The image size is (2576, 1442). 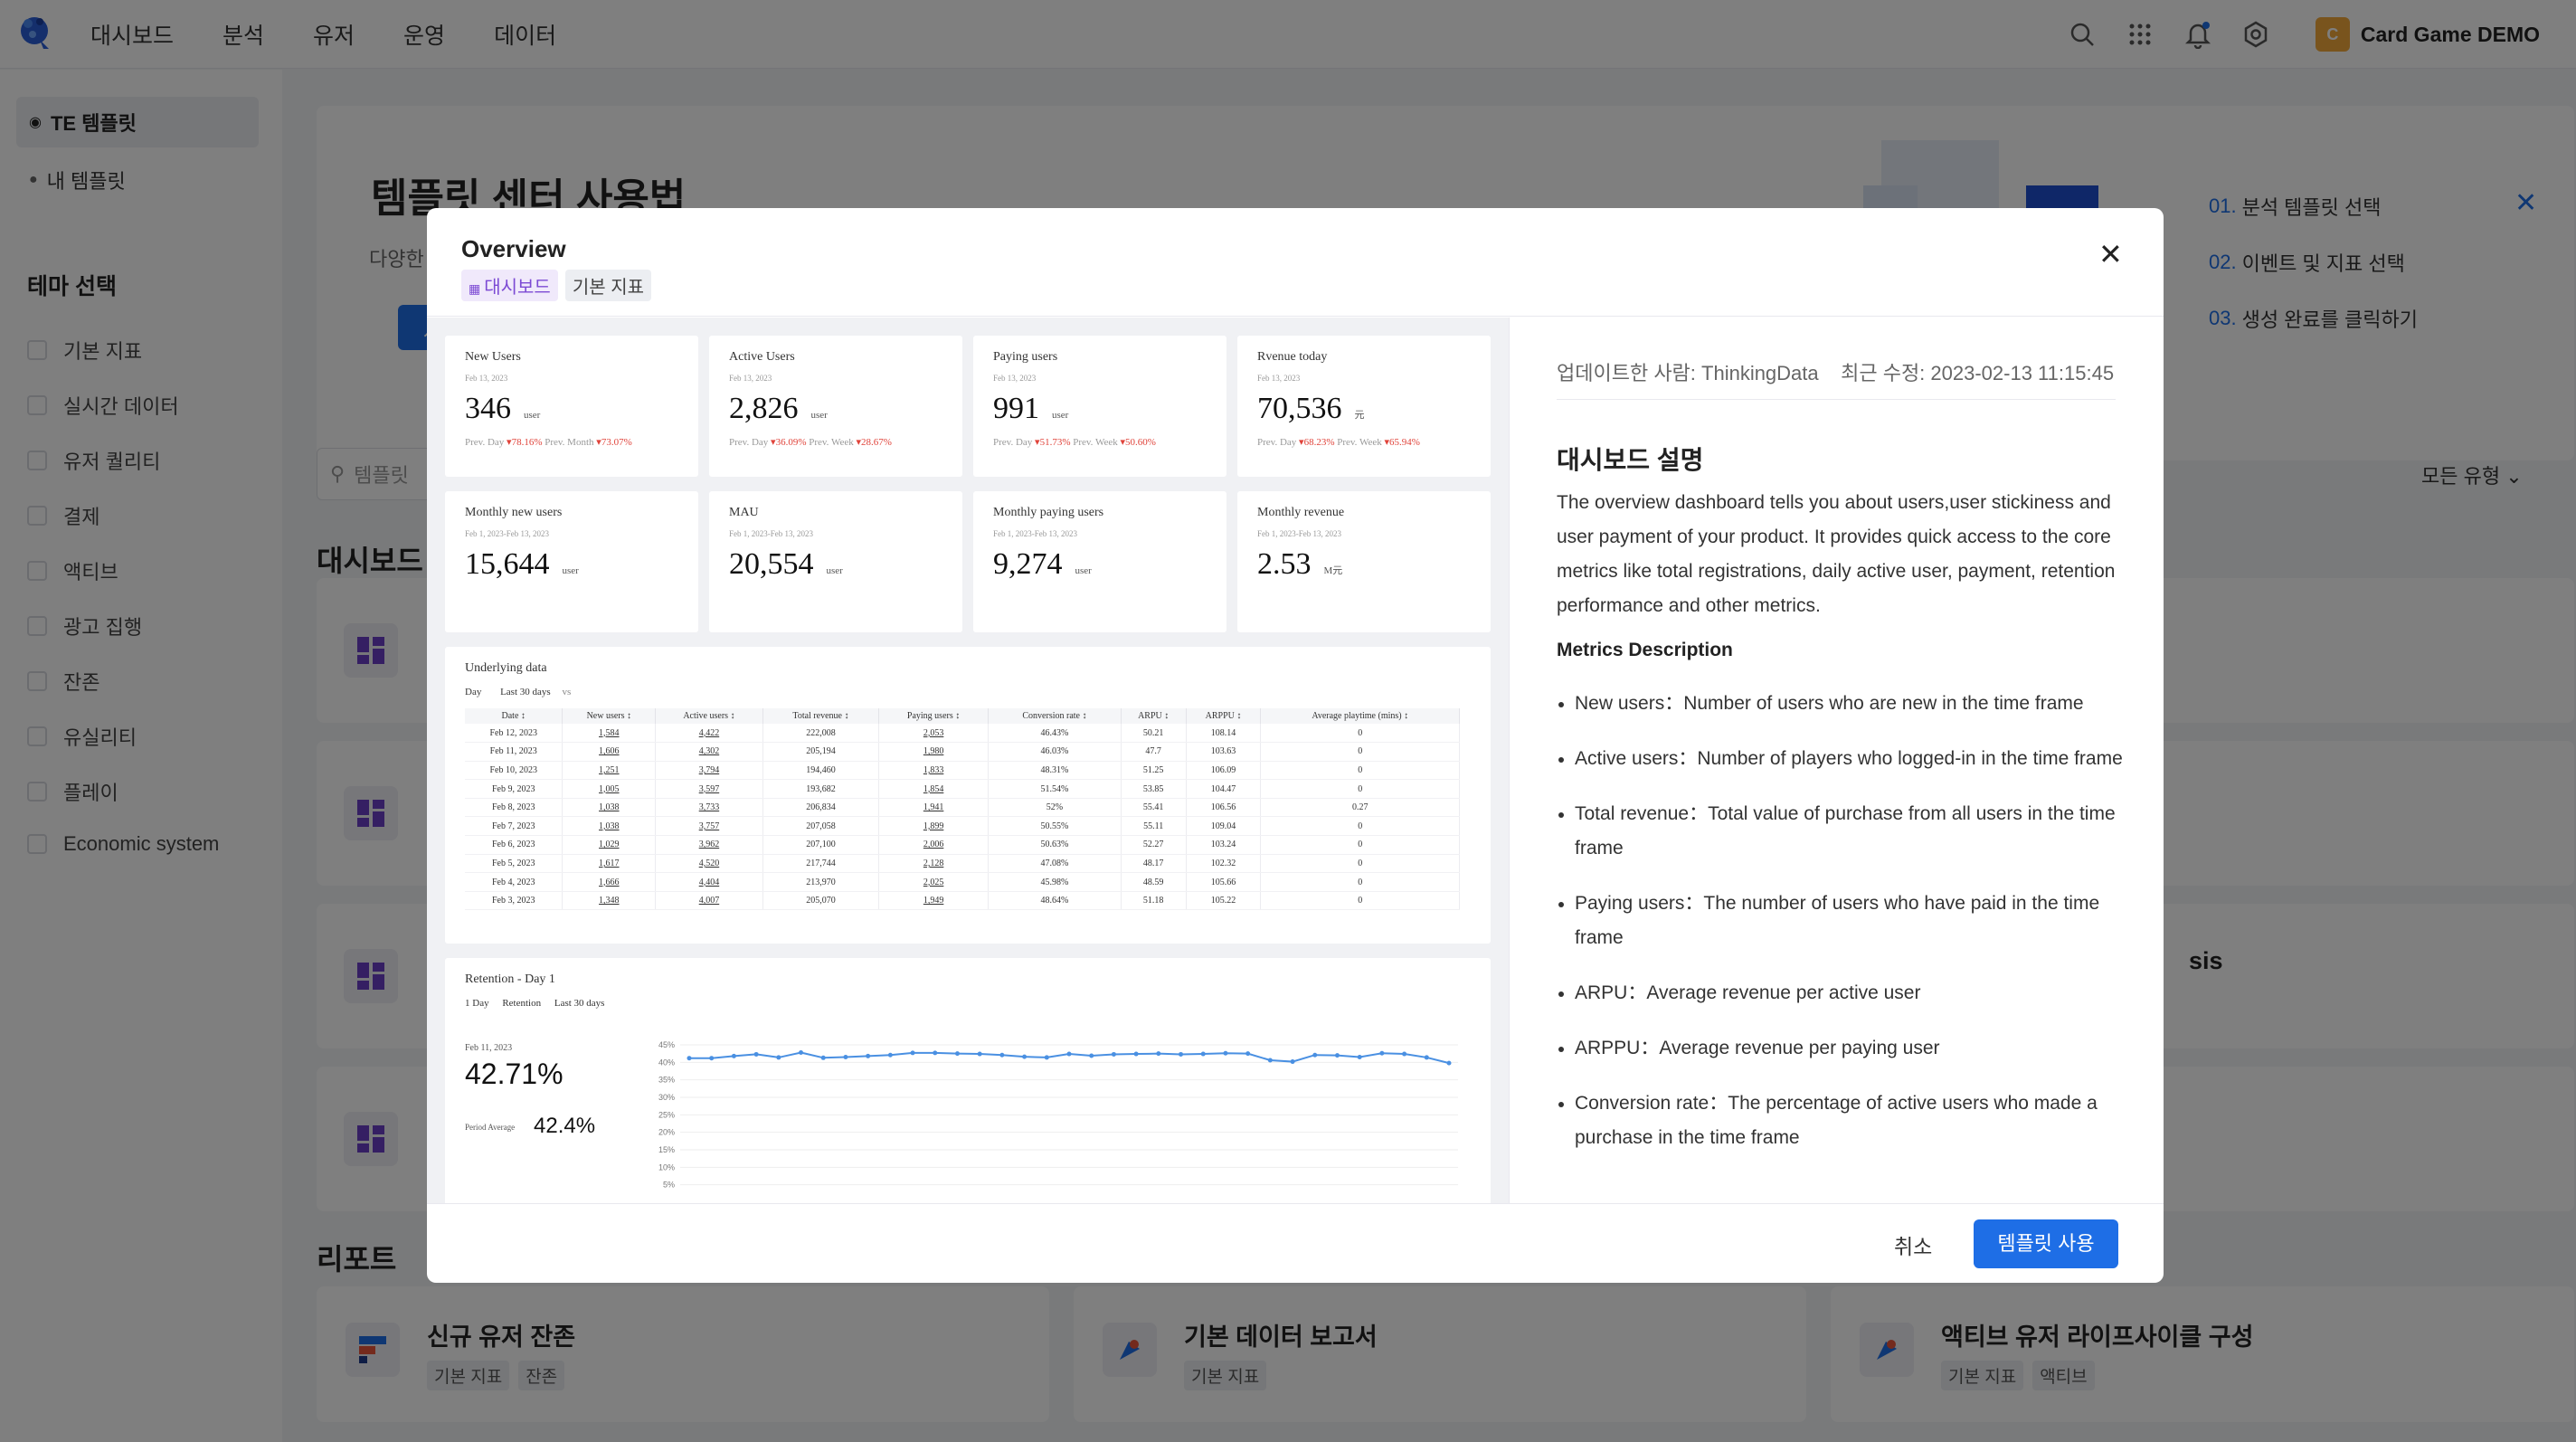 What do you see at coordinates (709, 808) in the screenshot?
I see `table-cell: 3,733` at bounding box center [709, 808].